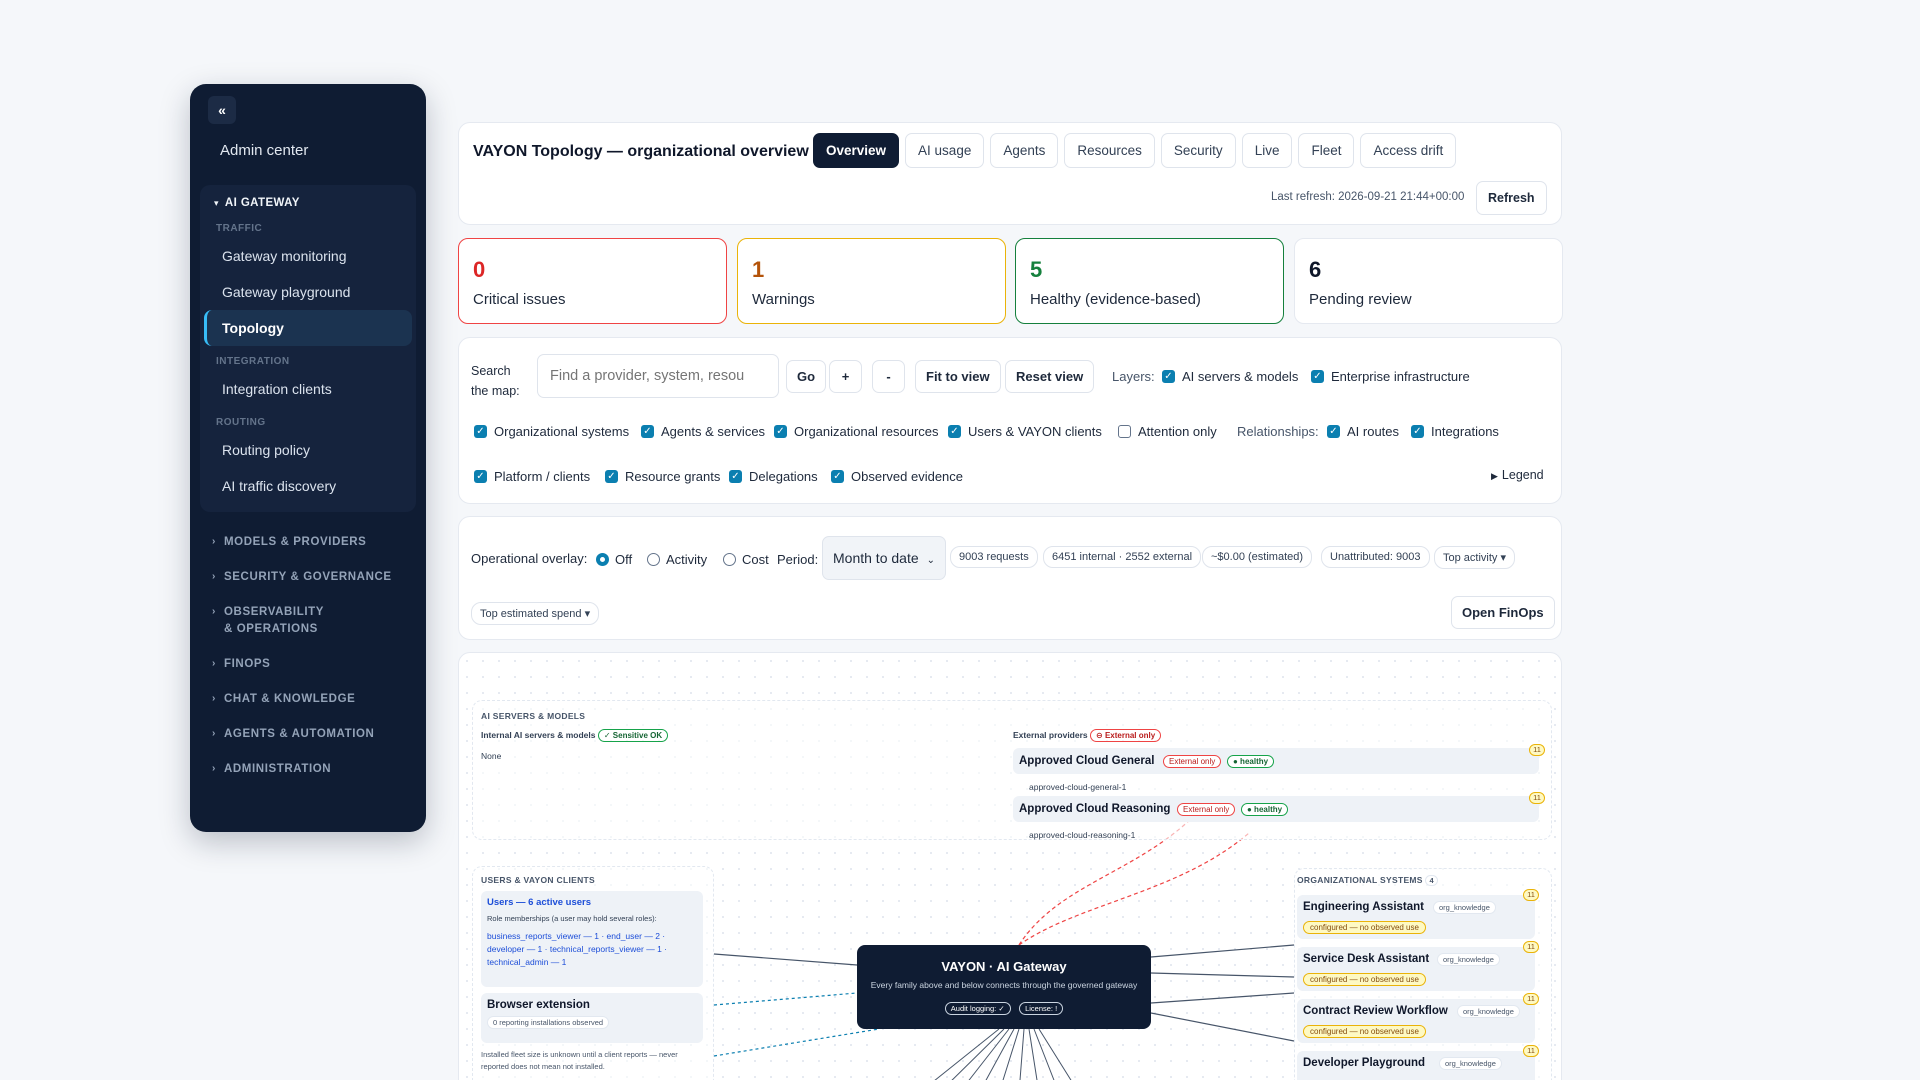 This screenshot has width=1920, height=1080. Describe the element at coordinates (1267, 150) in the screenshot. I see `tab-live: Live` at that location.